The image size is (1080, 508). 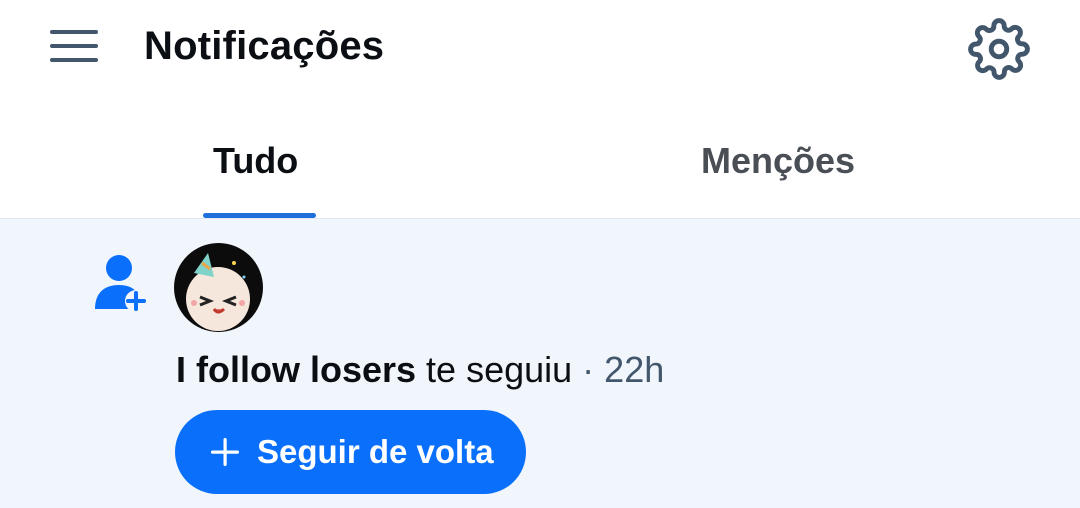 I want to click on active-tab-indicator, so click(x=259, y=215).